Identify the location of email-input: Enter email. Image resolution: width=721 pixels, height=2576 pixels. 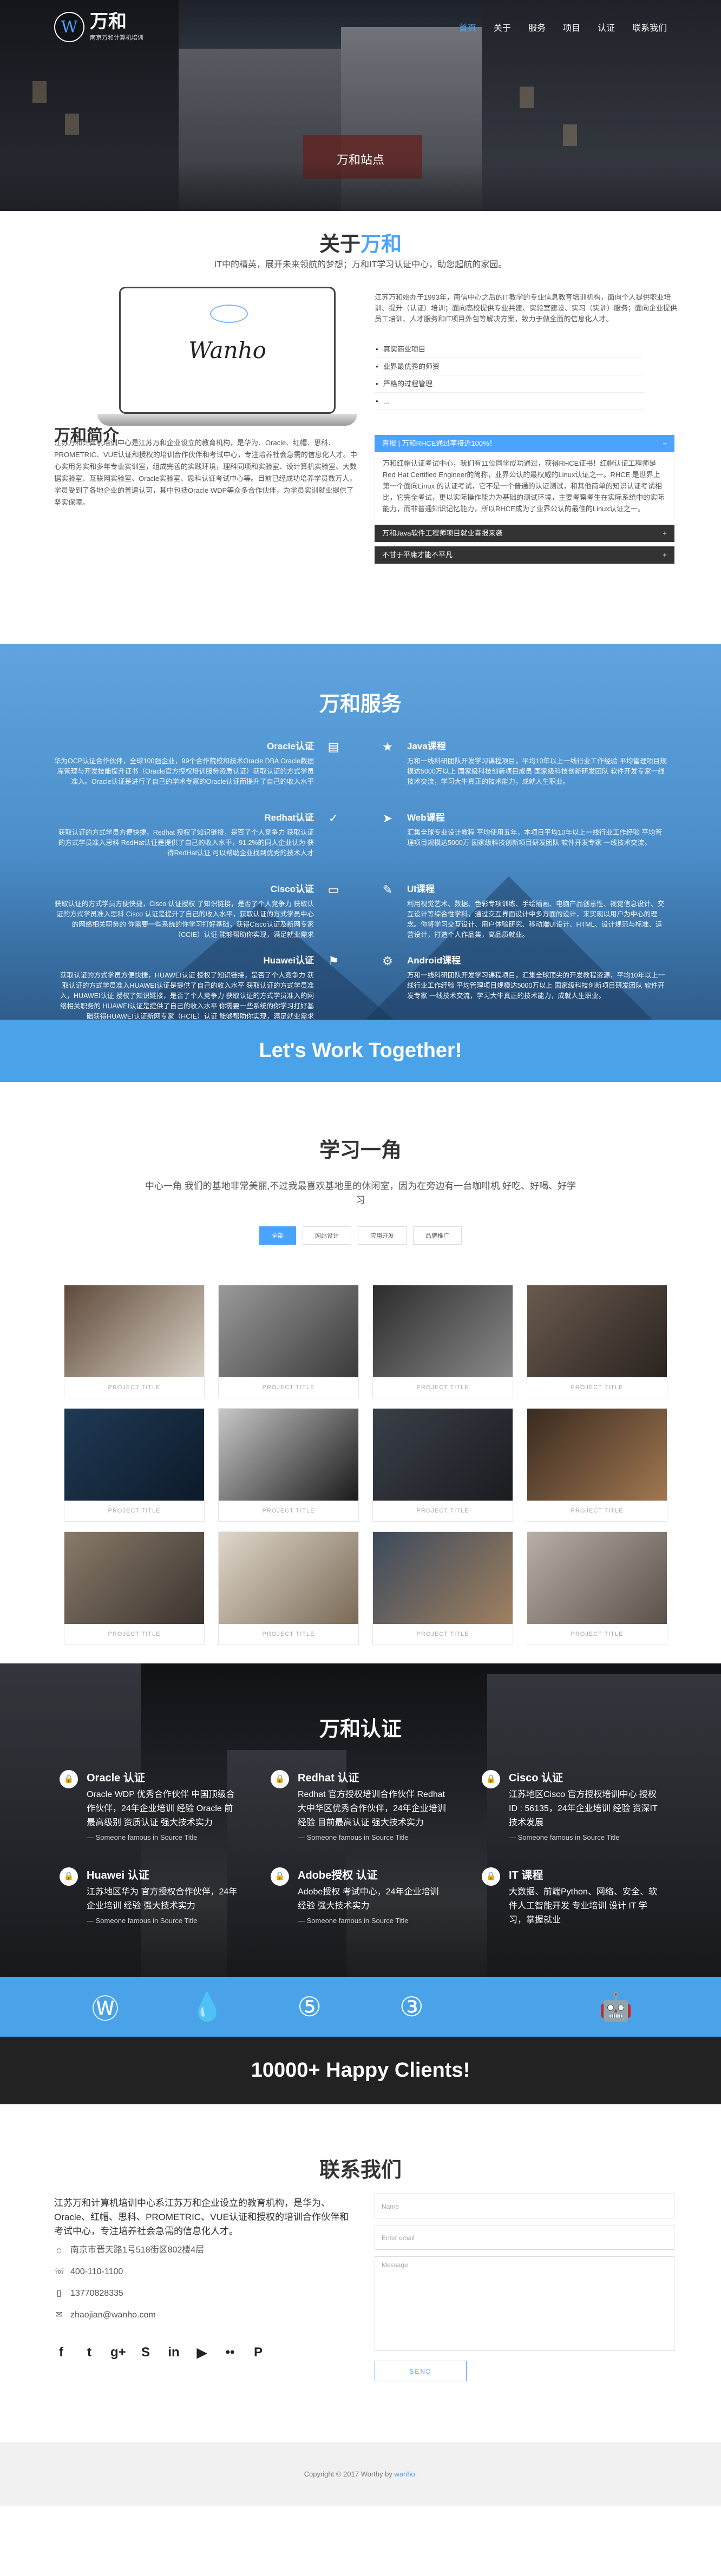
(524, 2237).